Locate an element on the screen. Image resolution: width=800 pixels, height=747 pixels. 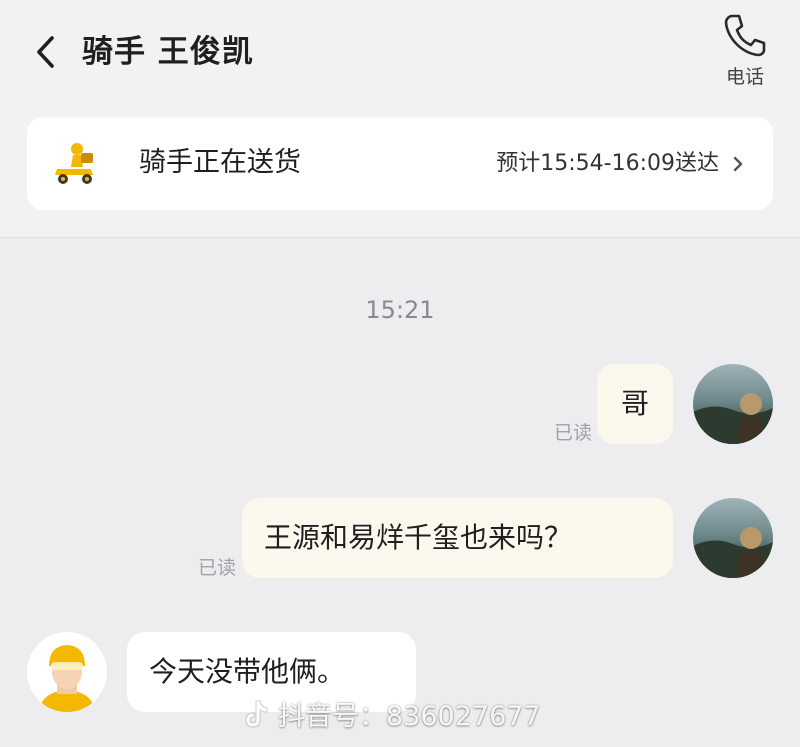
chevron-right-icon is located at coordinates (738, 164).